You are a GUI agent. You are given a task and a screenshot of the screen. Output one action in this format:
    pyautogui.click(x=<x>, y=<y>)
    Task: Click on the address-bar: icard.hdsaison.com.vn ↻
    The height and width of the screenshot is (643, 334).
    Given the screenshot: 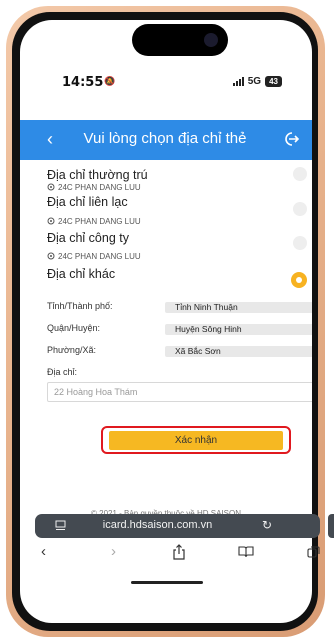 What is the action you would take?
    pyautogui.click(x=177, y=526)
    